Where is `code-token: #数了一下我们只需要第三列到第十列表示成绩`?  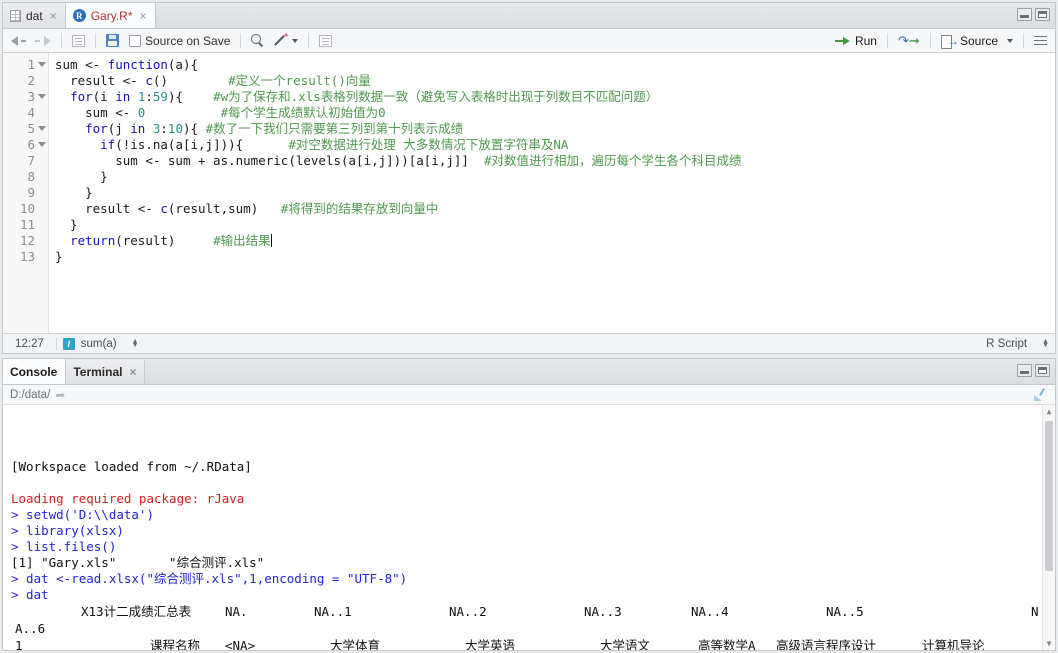
code-token: #数了一下我们只需要第三列到第十列表示成绩 is located at coordinates (334, 128).